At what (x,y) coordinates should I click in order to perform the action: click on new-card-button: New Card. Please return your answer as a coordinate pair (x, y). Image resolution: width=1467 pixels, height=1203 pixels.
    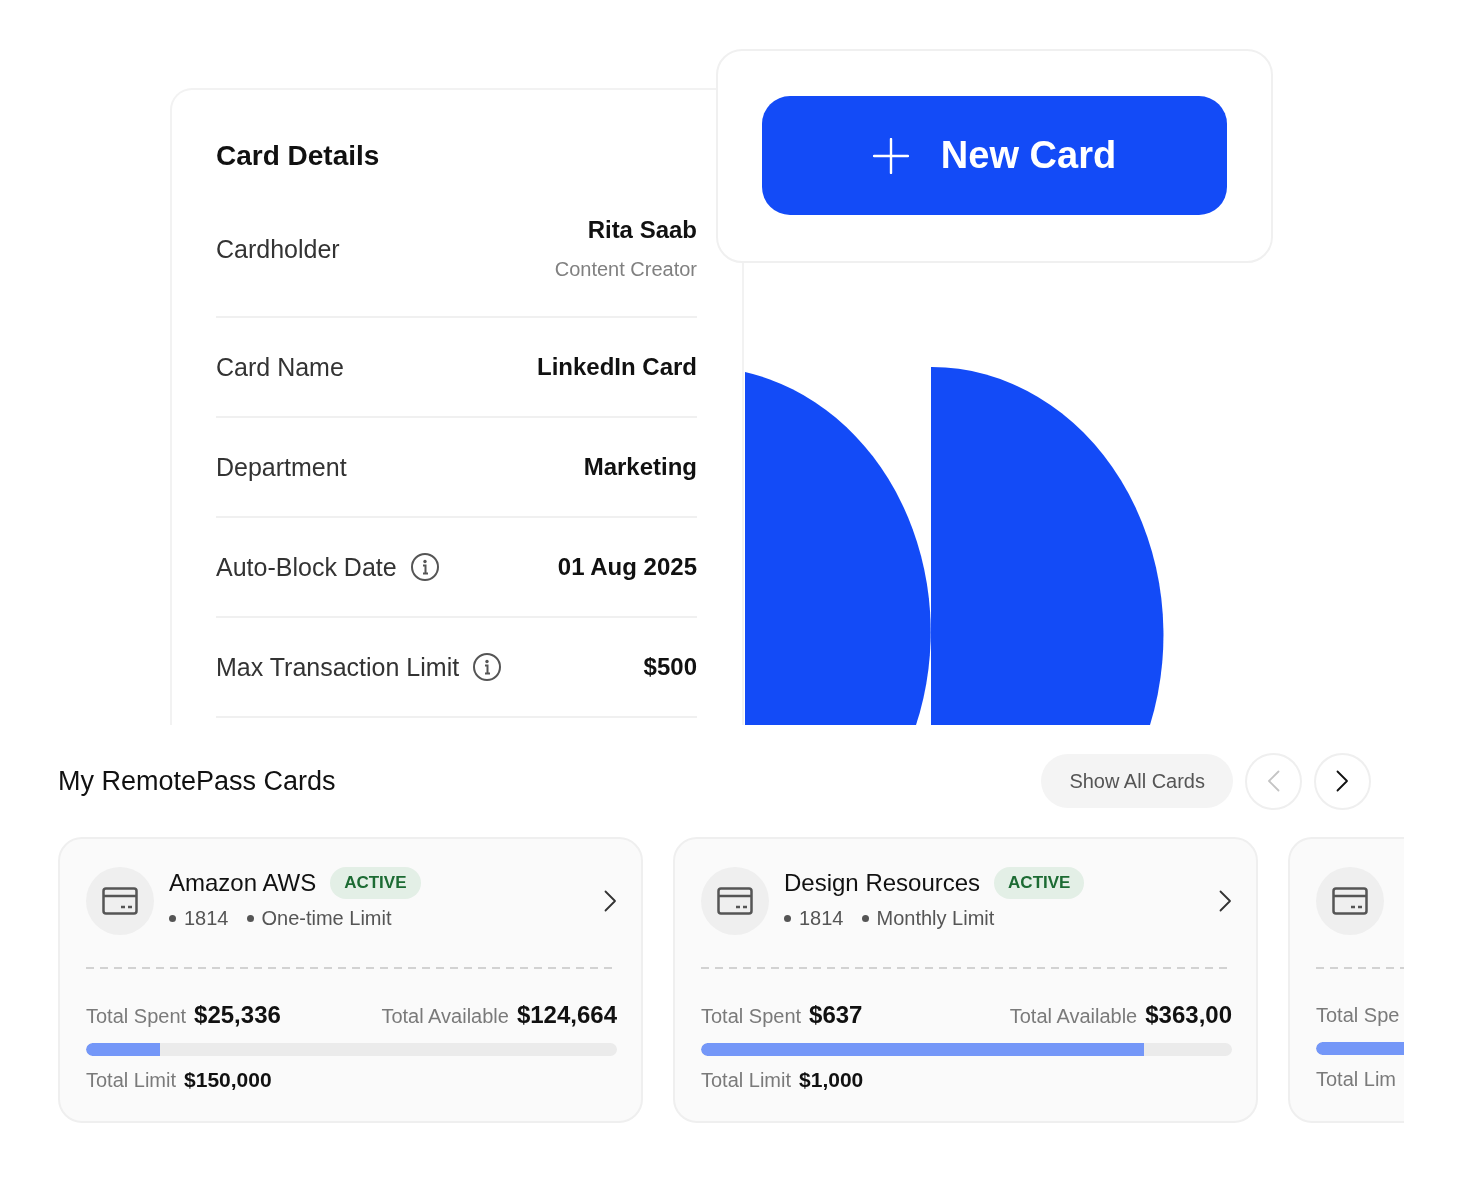
    Looking at the image, I should click on (994, 155).